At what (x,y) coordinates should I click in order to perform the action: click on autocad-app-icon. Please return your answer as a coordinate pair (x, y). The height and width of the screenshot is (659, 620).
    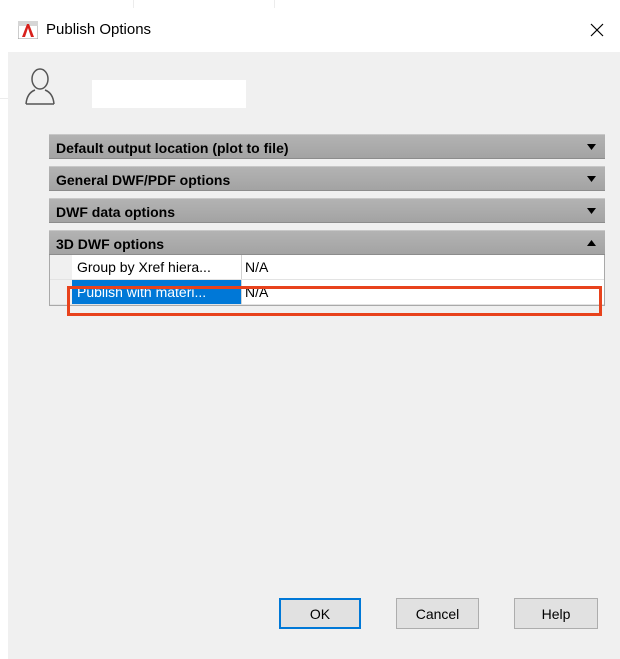
    Looking at the image, I should click on (28, 30).